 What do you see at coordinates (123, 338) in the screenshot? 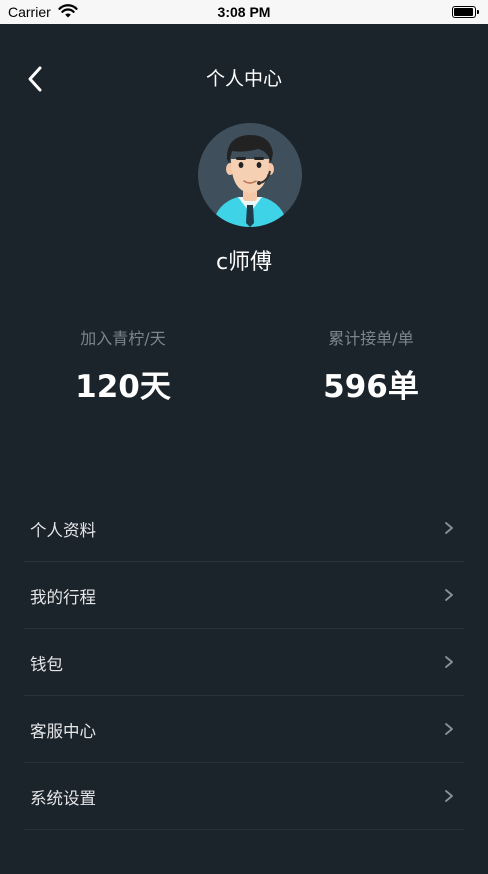
I see `stat-label: 加入青柠/天` at bounding box center [123, 338].